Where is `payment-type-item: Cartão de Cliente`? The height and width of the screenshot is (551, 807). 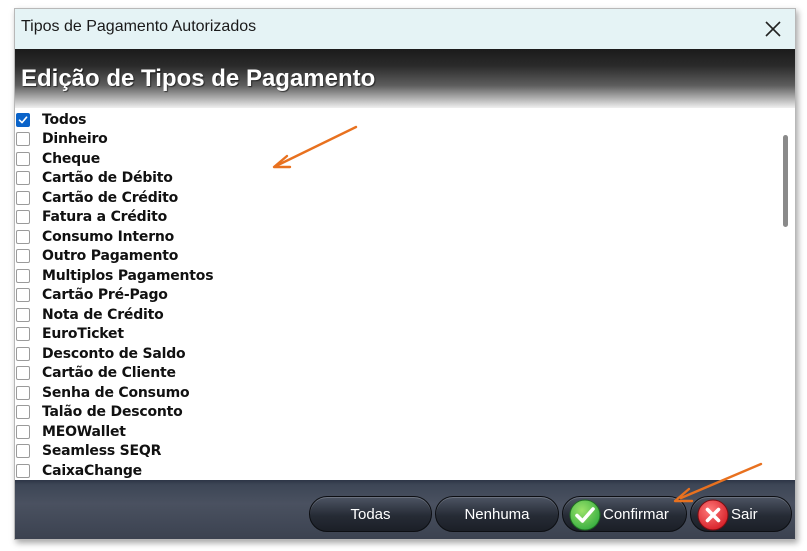
payment-type-item: Cartão de Cliente is located at coordinates (114, 374).